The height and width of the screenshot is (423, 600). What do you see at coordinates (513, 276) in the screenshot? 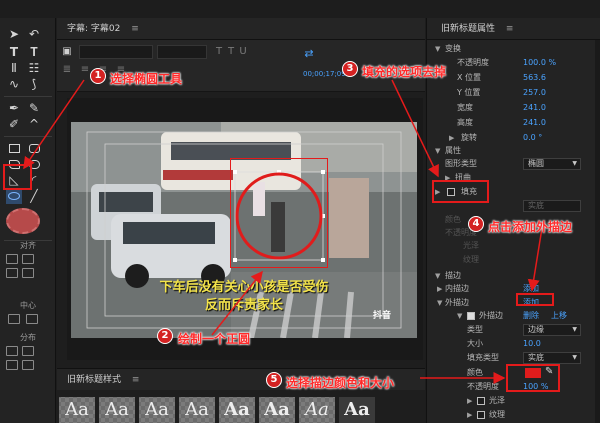
I see `section-stroke: ▼ 描边` at bounding box center [513, 276].